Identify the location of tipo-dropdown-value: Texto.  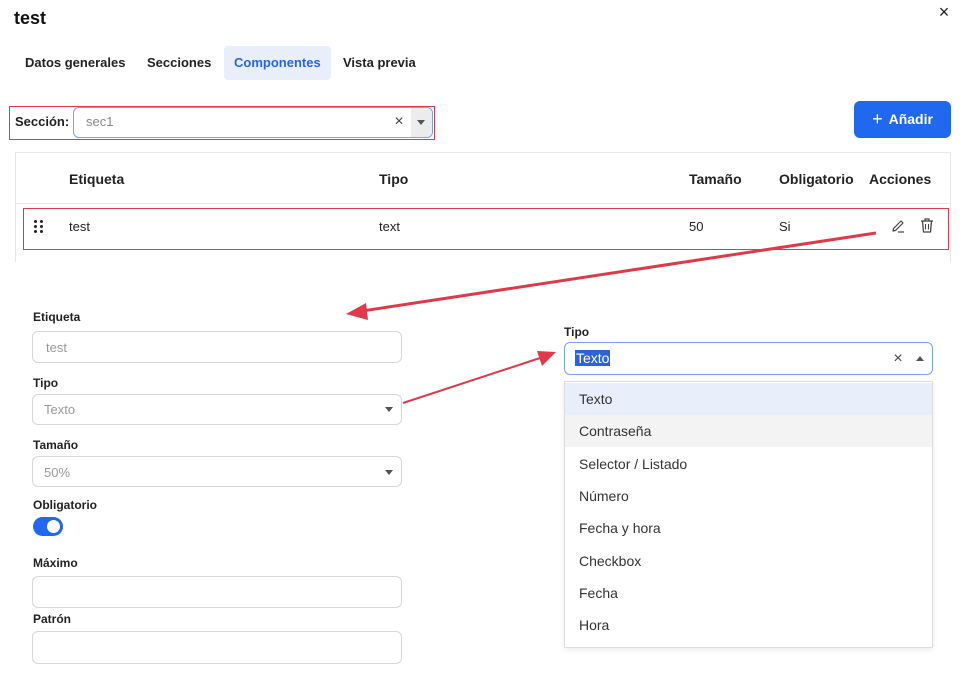
(593, 358).